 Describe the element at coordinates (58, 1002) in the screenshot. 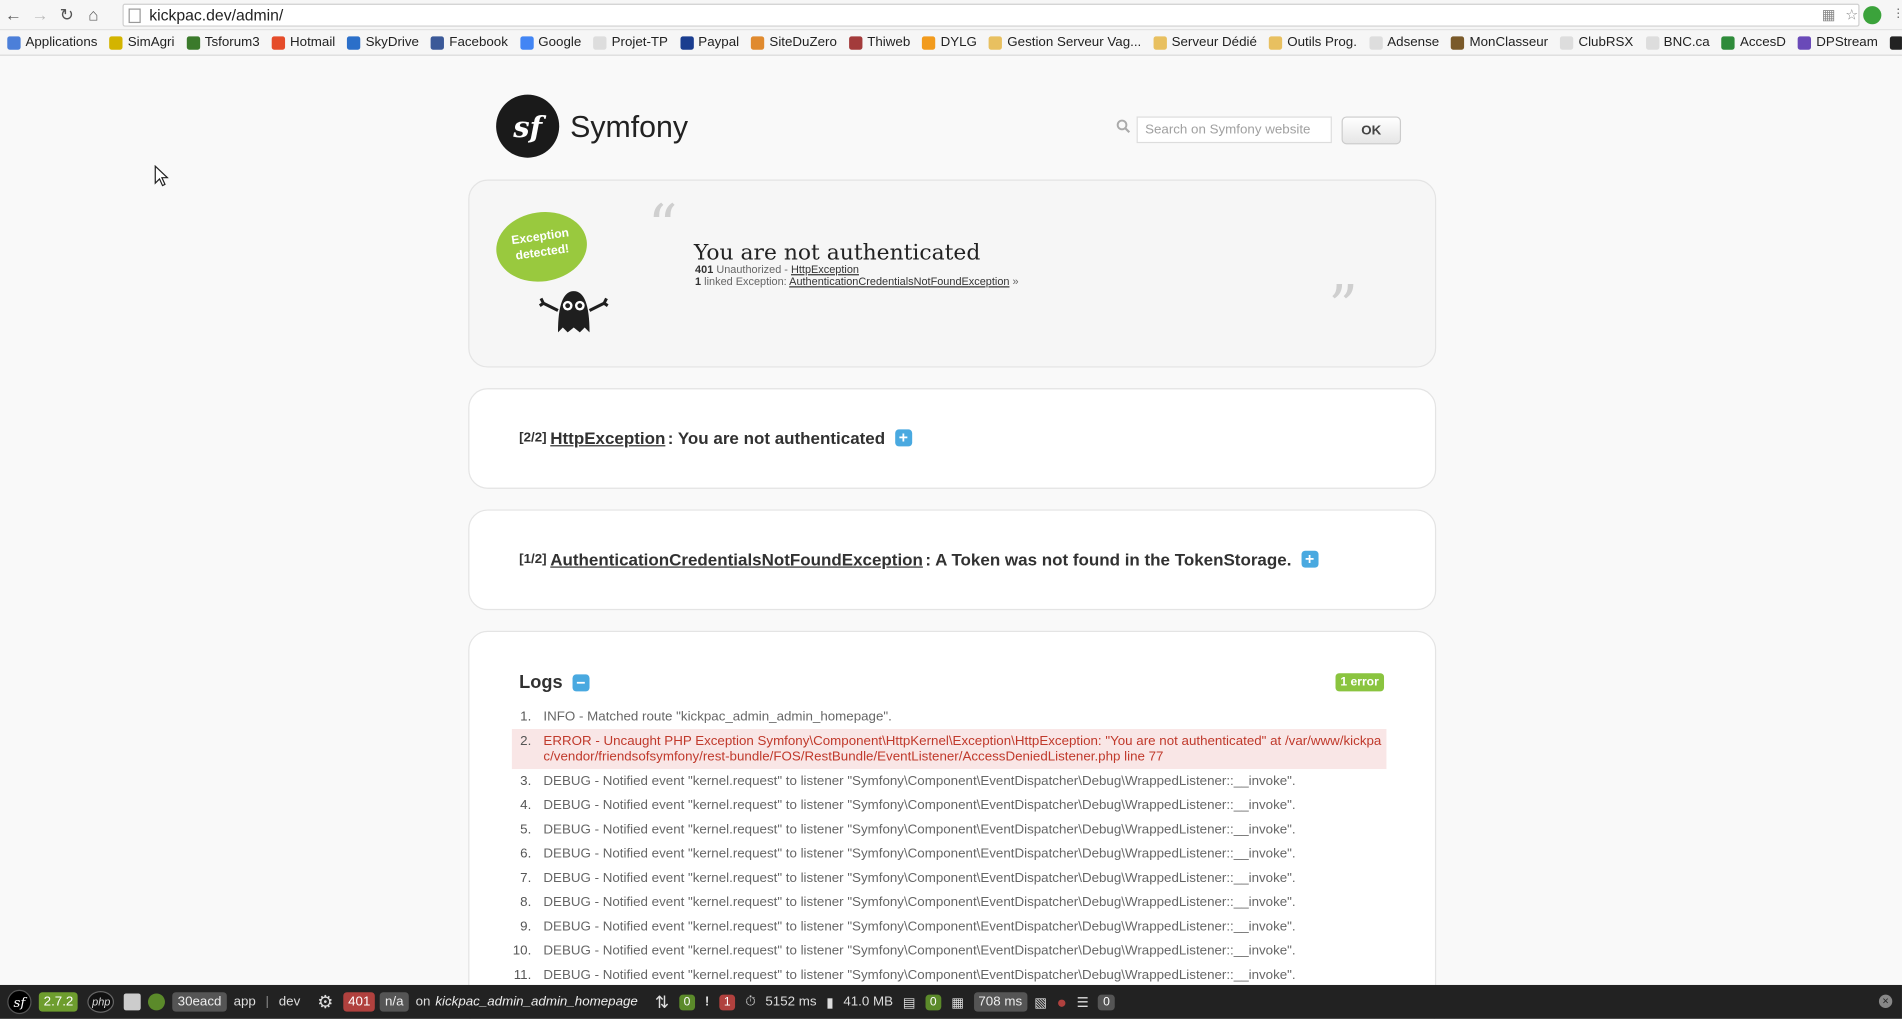

I see `symfony-version: 2.7.2` at that location.